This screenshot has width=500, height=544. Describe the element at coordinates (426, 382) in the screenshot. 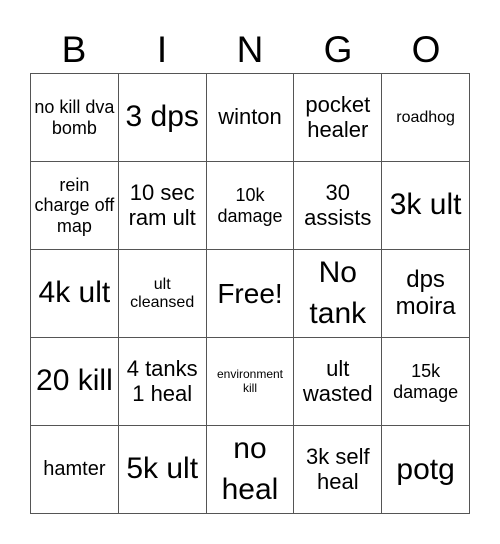

I see `bingo-cell: 15k damage` at that location.